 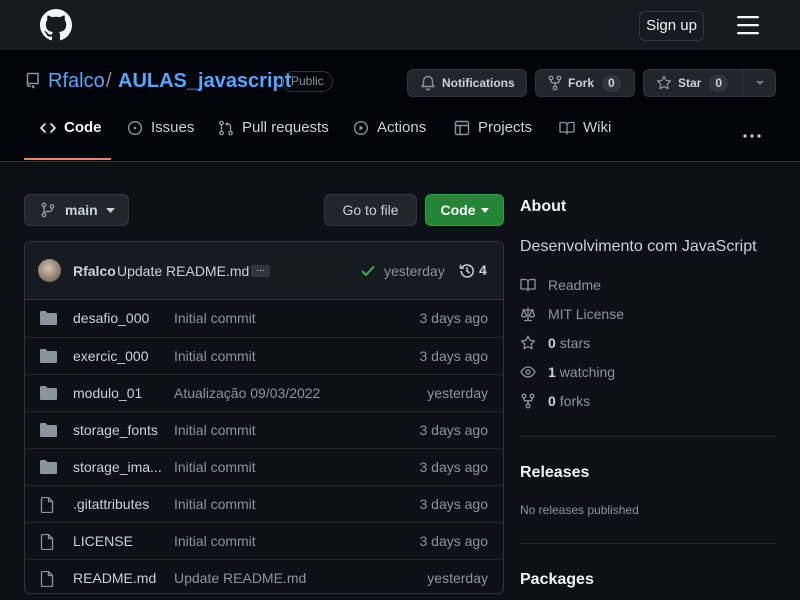 What do you see at coordinates (71, 137) in the screenshot?
I see `tab-code: Code` at bounding box center [71, 137].